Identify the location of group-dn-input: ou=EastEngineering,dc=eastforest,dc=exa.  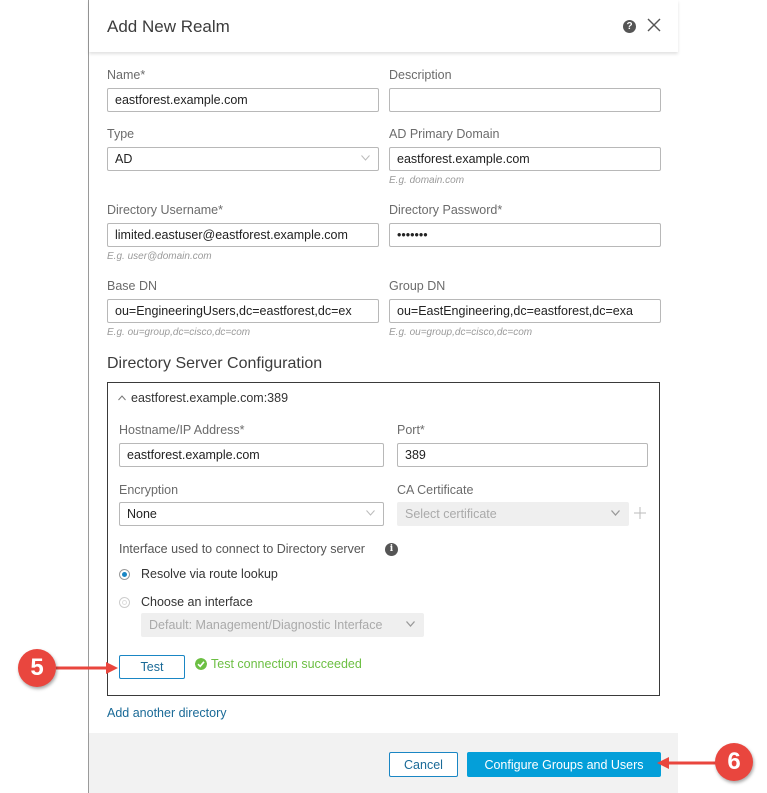
(525, 311).